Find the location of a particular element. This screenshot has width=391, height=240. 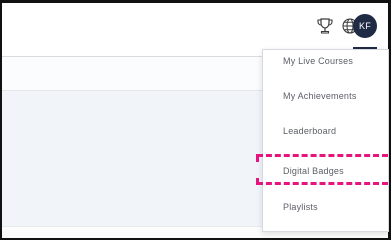

menu-item-label: My Achievements is located at coordinates (320, 96).